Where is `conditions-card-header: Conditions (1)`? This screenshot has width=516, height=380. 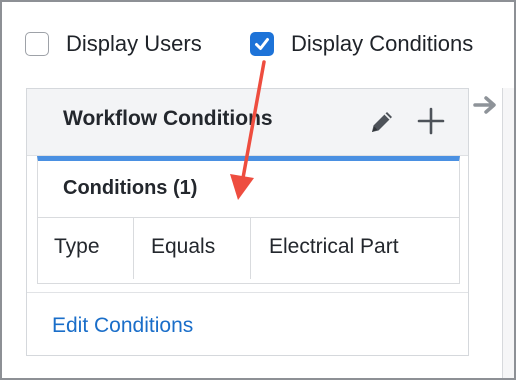
conditions-card-header: Conditions (1) is located at coordinates (248, 189).